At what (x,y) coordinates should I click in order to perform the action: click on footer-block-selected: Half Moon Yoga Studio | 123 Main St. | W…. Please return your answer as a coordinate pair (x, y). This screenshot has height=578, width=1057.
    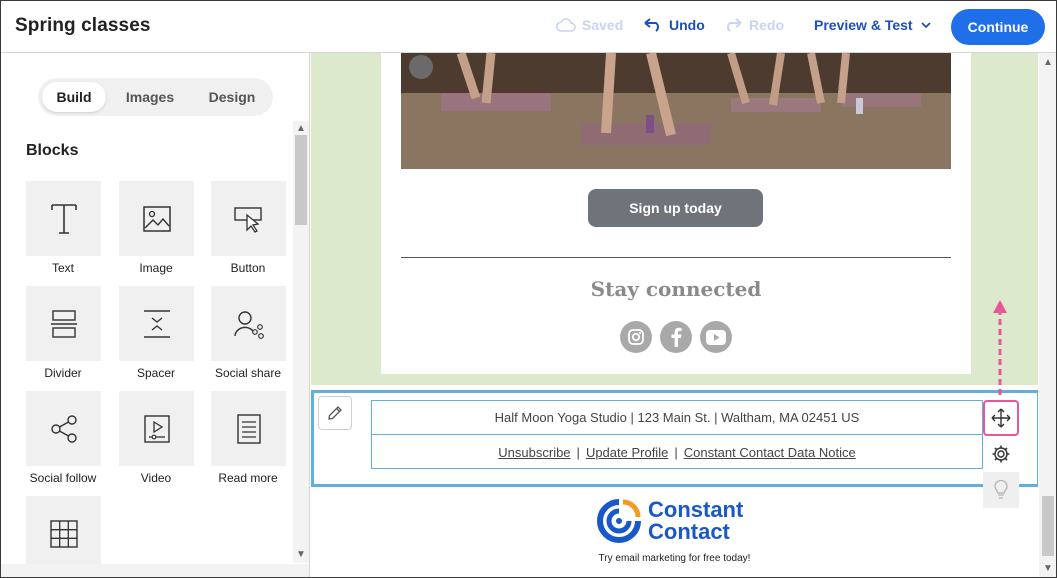
    Looking at the image, I should click on (674, 449).